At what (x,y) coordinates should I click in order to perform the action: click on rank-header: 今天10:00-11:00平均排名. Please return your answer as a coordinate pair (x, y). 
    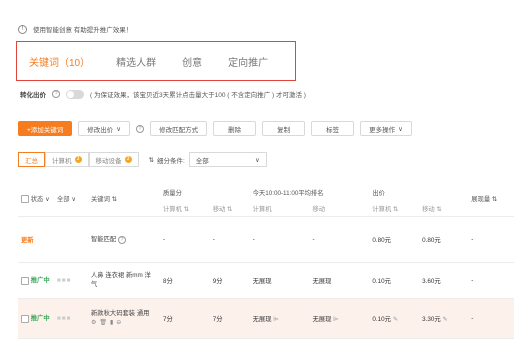
    Looking at the image, I should click on (288, 193).